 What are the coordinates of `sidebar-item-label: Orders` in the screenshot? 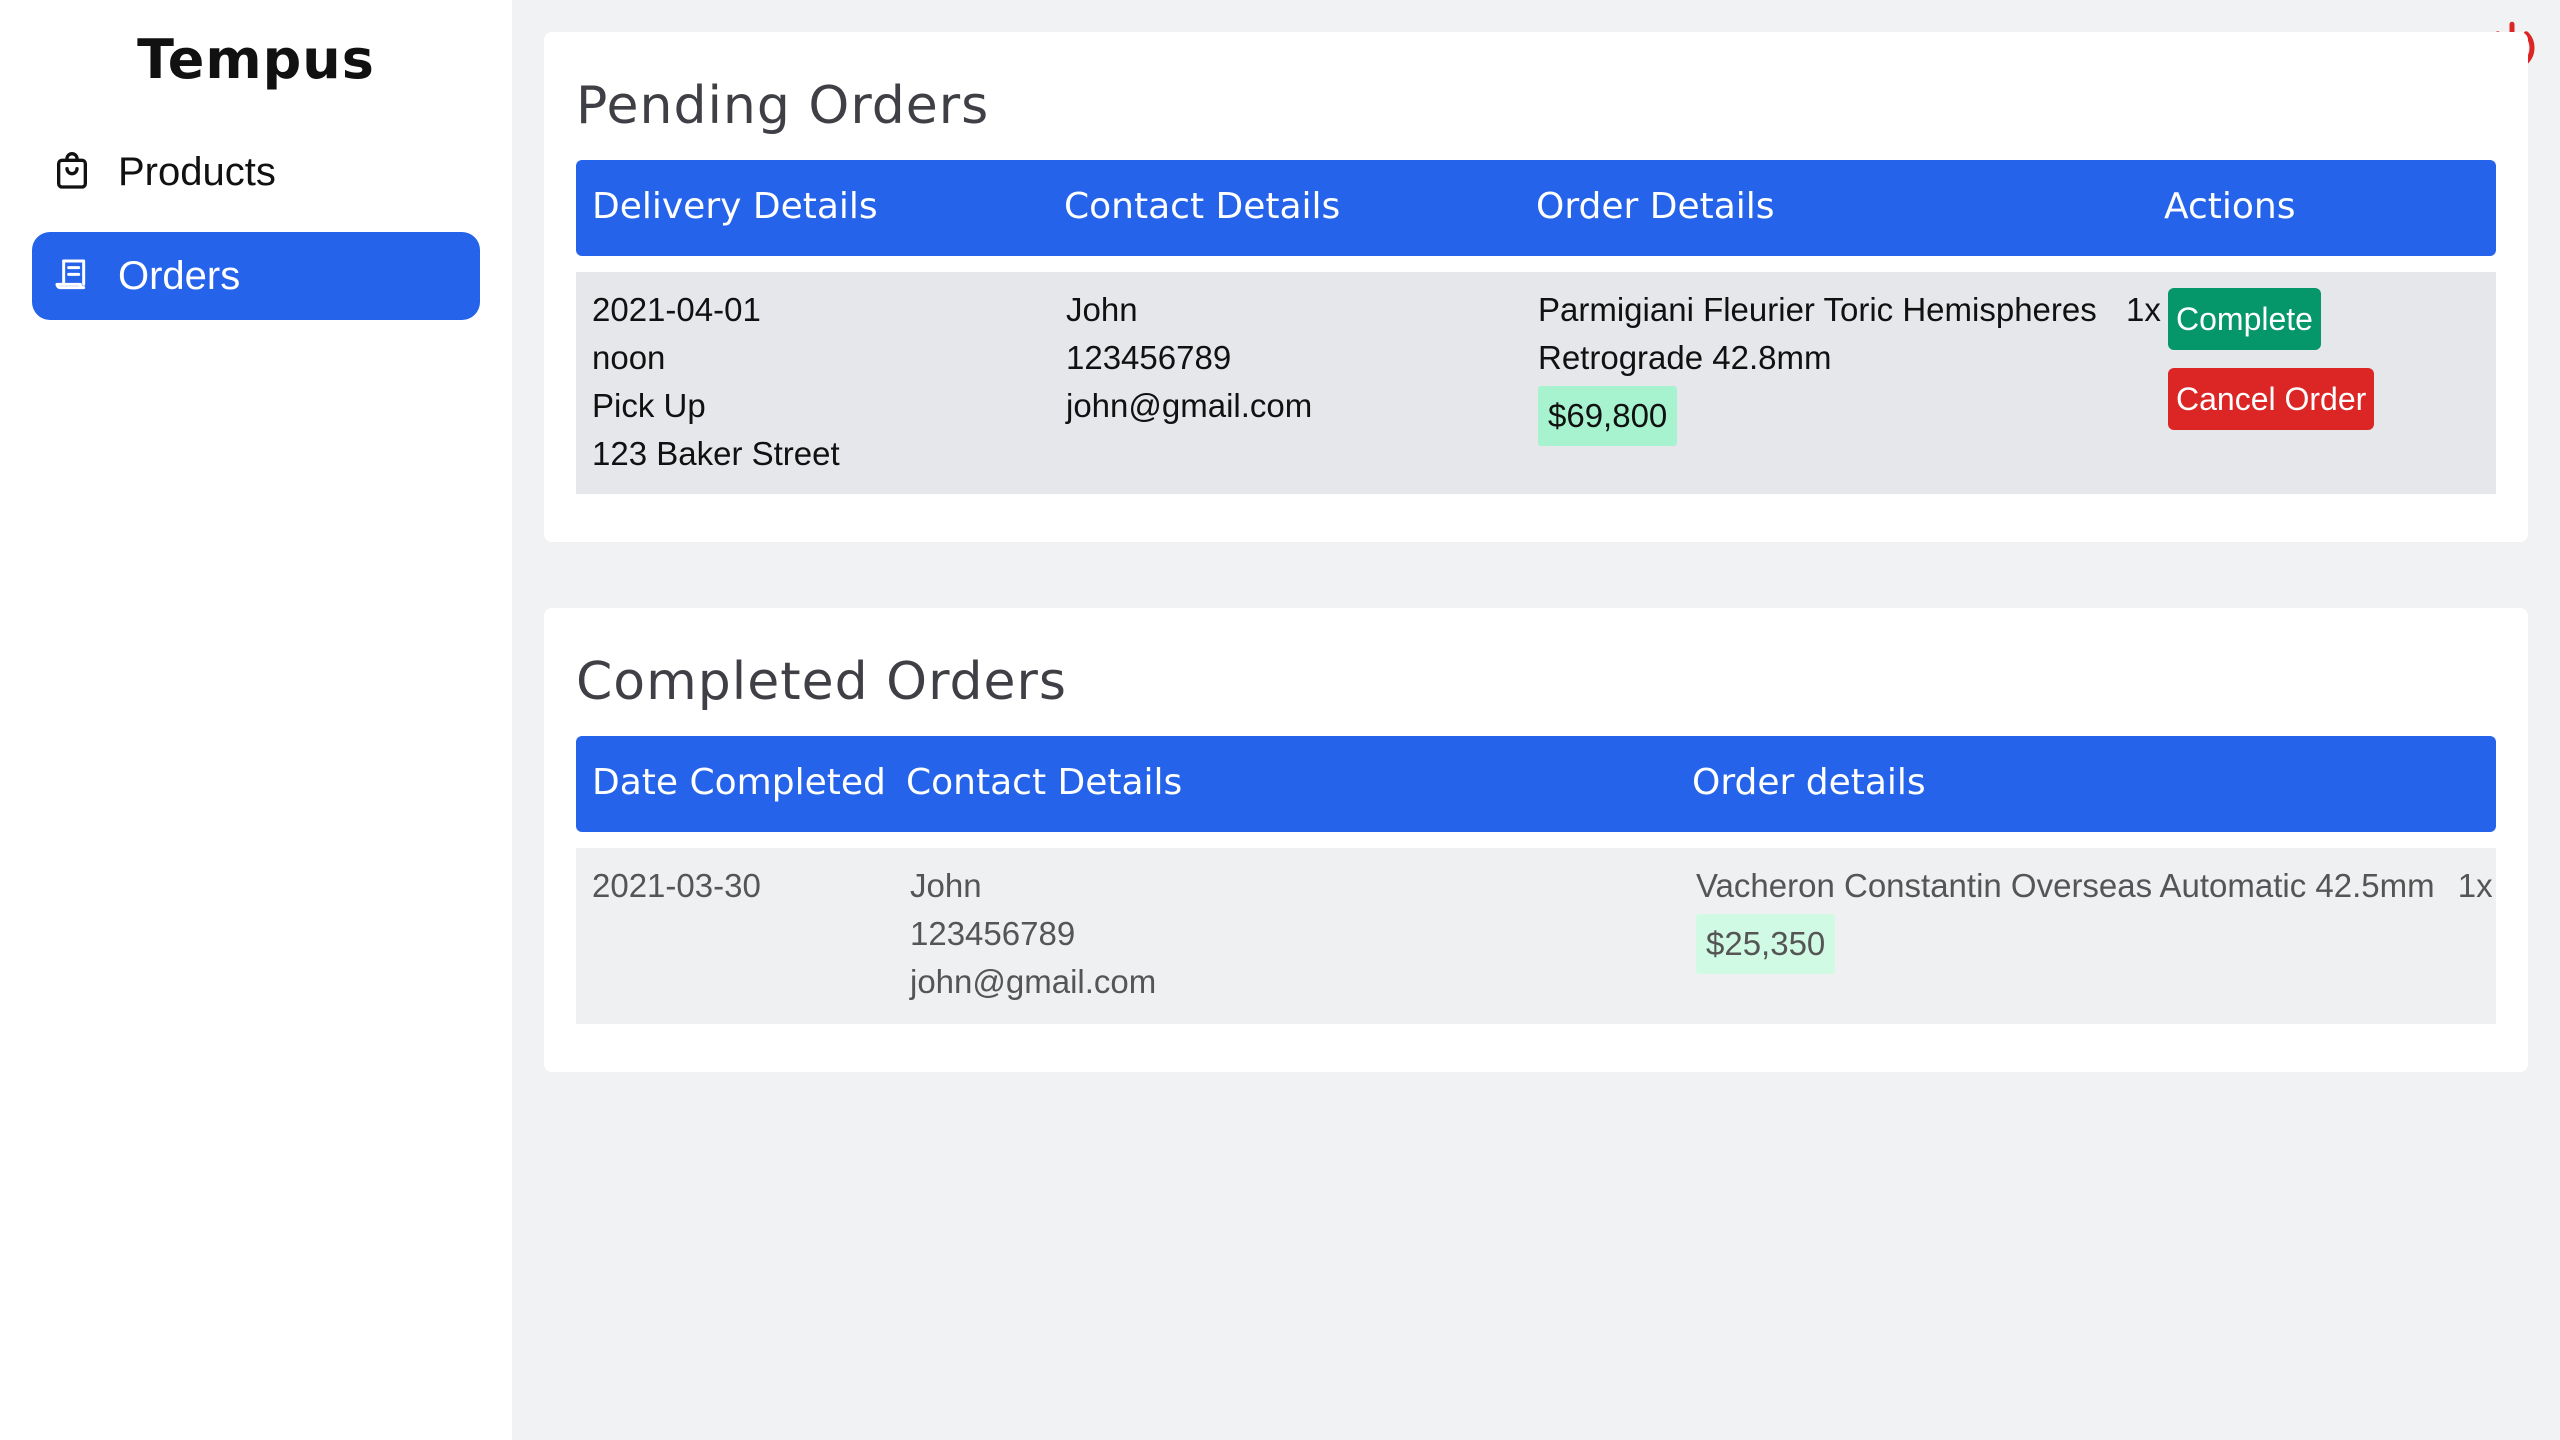 It's located at (179, 275).